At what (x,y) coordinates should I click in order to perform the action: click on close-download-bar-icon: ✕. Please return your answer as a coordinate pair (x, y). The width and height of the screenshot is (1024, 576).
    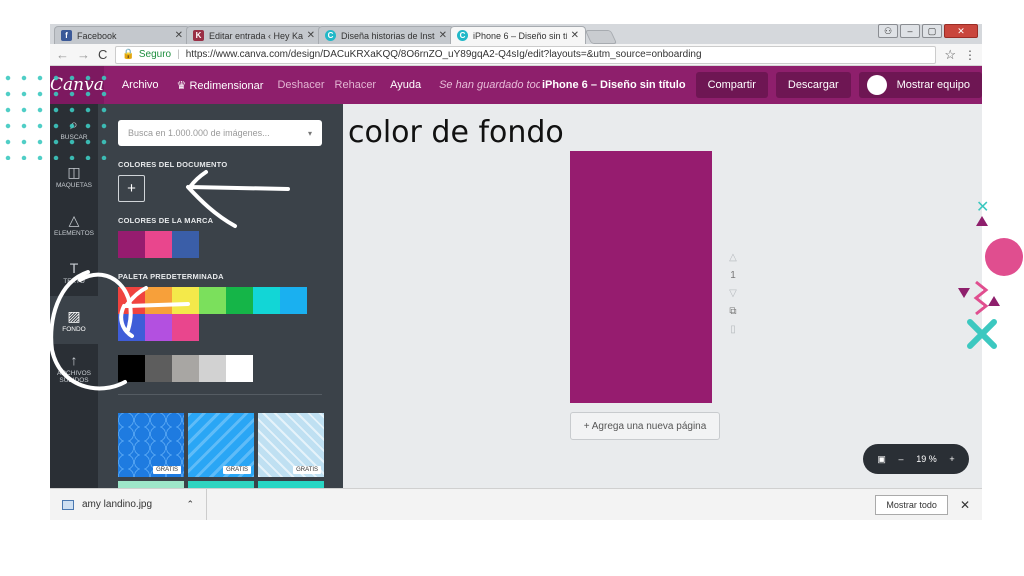
    Looking at the image, I should click on (965, 505).